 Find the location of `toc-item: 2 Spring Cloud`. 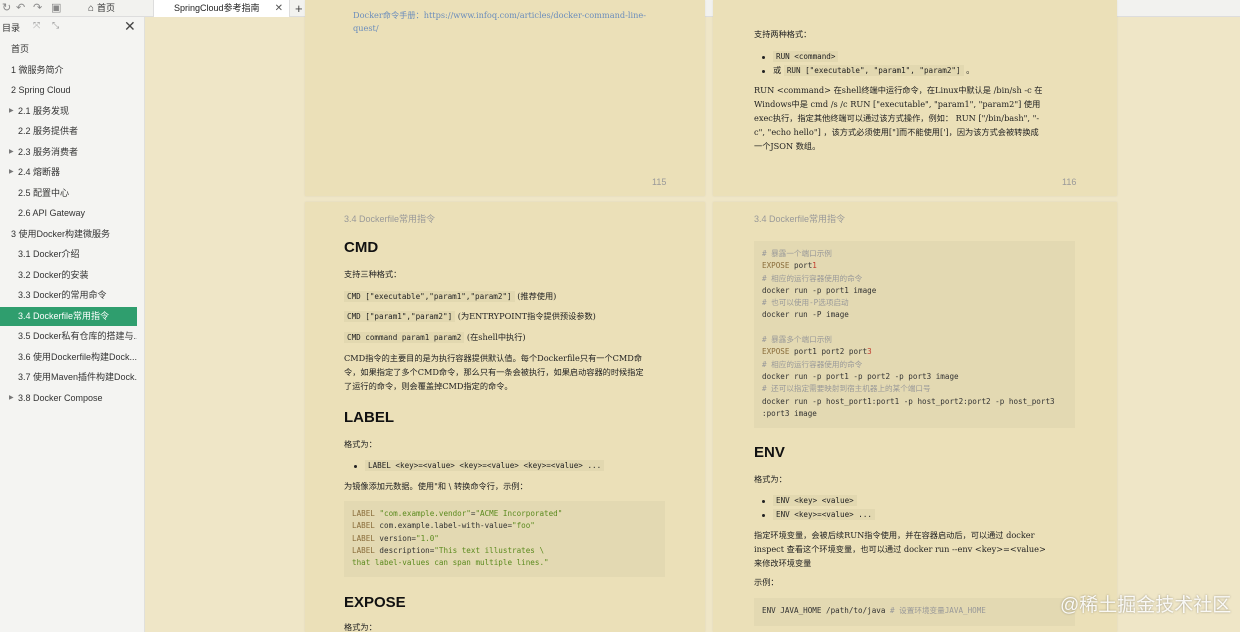

toc-item: 2 Spring Cloud is located at coordinates (68, 90).